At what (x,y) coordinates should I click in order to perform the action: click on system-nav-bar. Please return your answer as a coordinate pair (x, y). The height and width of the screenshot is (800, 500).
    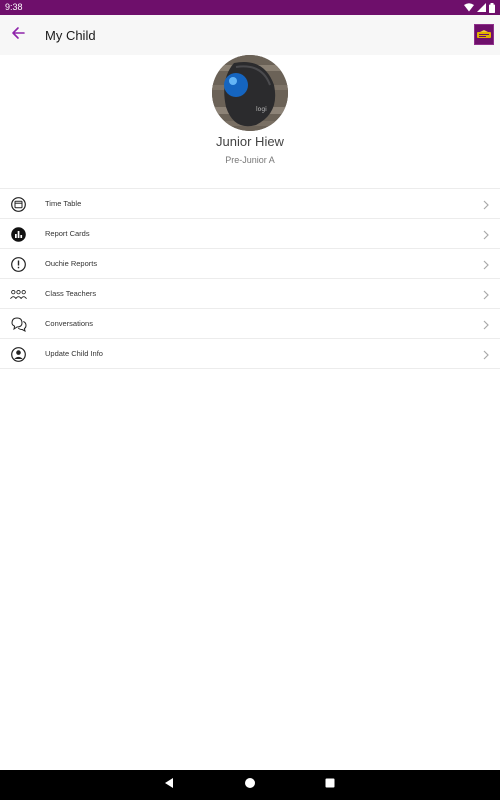
    Looking at the image, I should click on (250, 785).